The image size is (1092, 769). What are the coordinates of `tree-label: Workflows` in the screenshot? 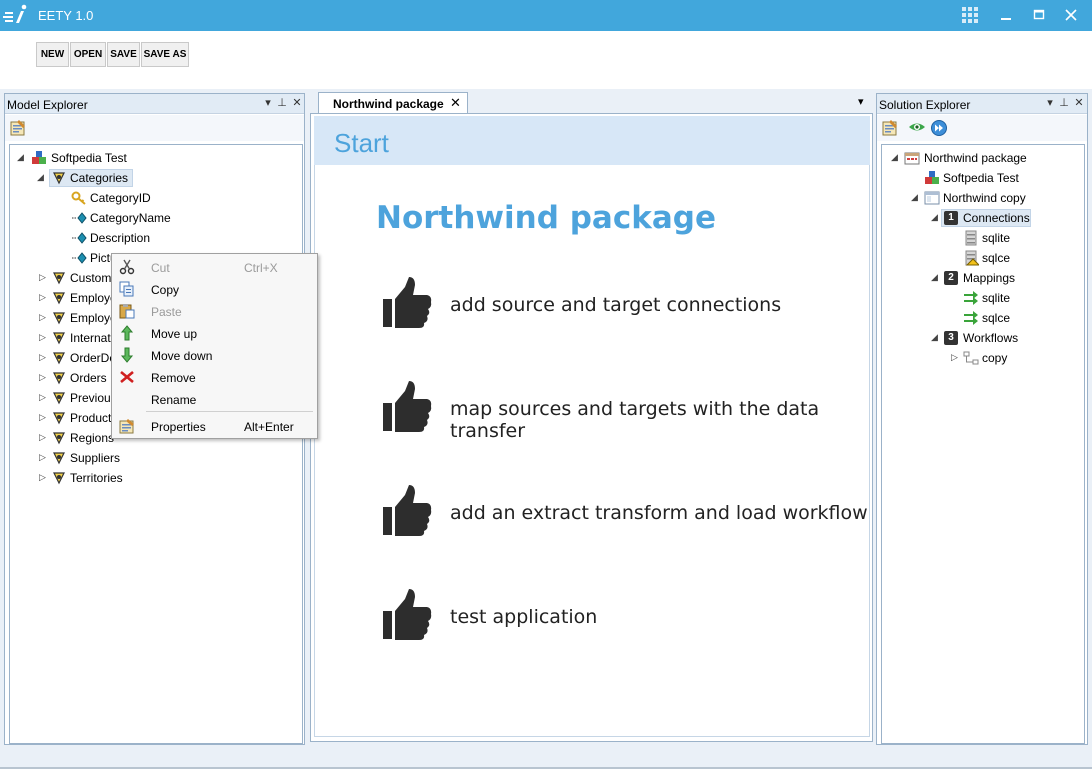 It's located at (991, 338).